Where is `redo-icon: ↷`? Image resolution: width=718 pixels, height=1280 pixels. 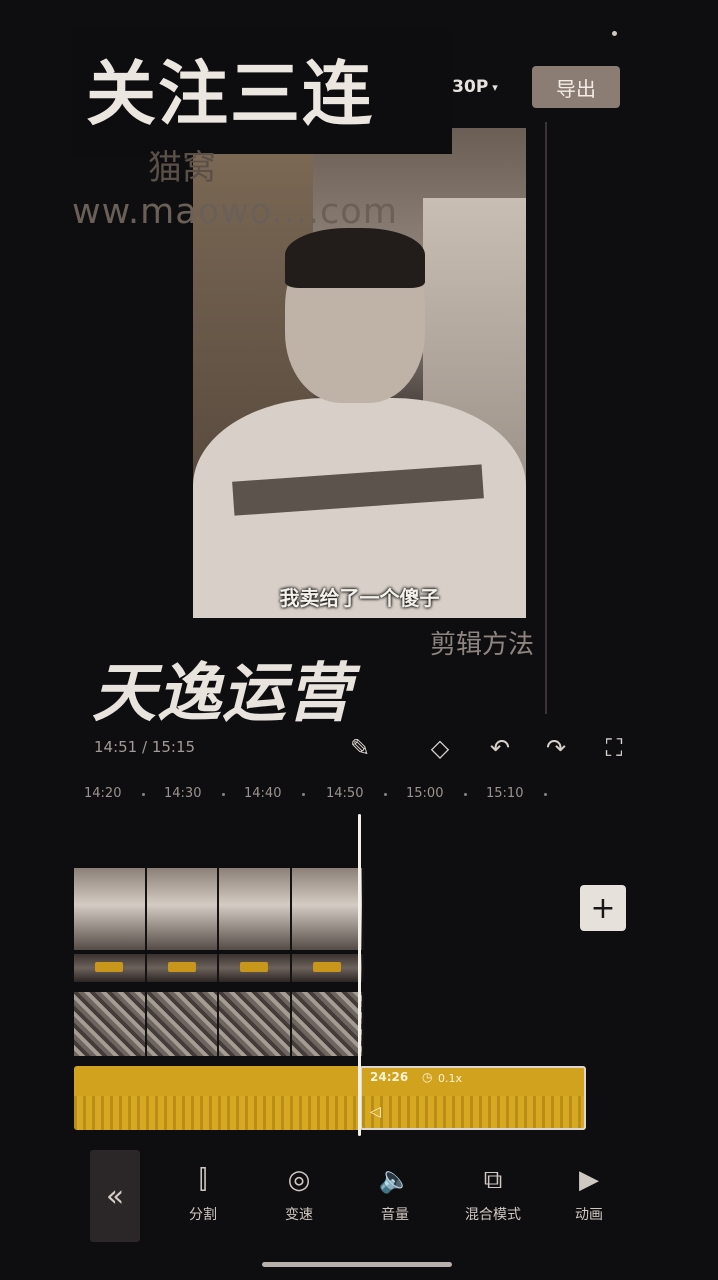 redo-icon: ↷ is located at coordinates (556, 748).